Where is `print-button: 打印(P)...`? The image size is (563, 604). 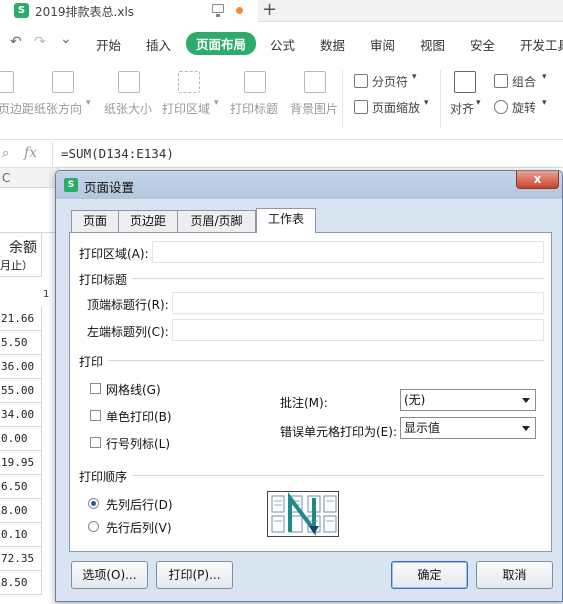
print-button: 打印(P)... is located at coordinates (194, 575).